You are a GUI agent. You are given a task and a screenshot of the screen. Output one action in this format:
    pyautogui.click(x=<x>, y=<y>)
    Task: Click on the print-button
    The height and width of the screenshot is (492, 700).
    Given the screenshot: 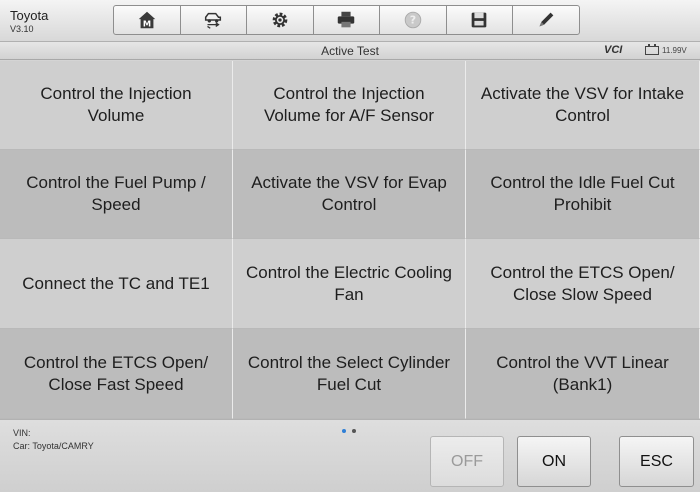 What is the action you would take?
    pyautogui.click(x=346, y=20)
    